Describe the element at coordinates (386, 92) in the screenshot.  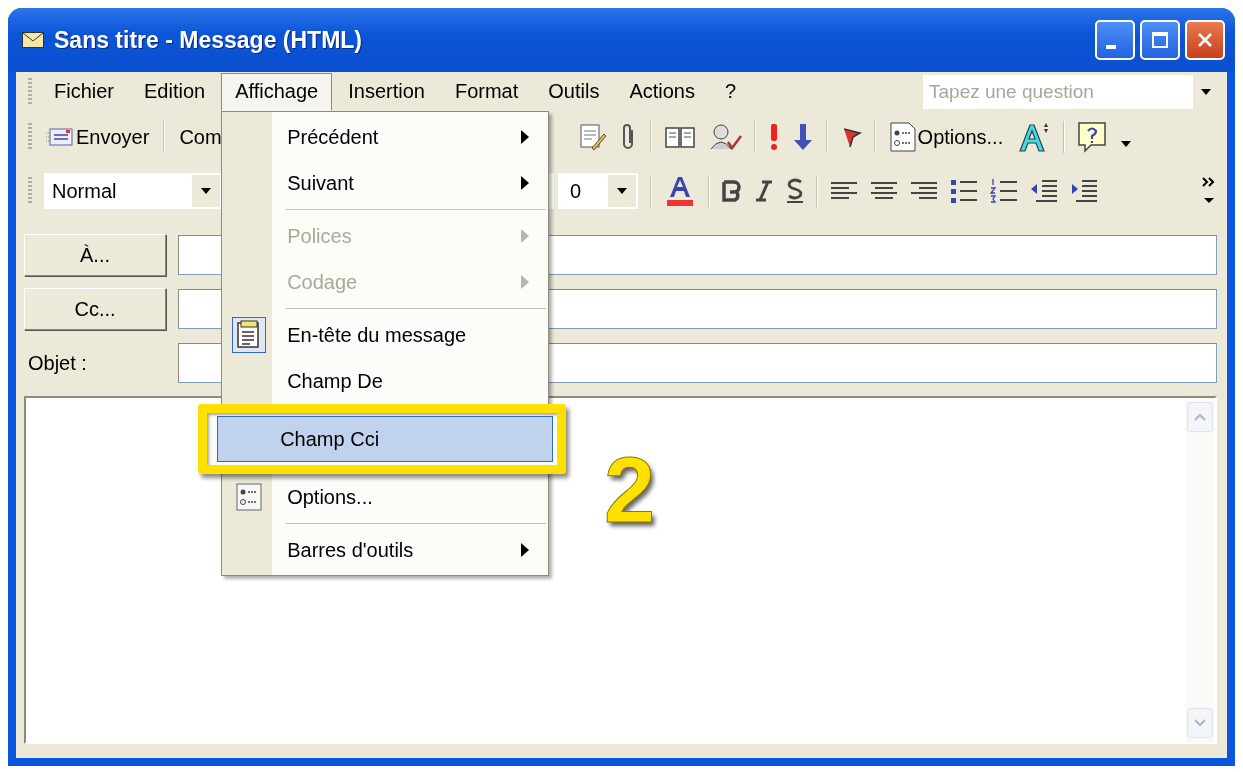
I see `menu-bar-item: Insertion` at that location.